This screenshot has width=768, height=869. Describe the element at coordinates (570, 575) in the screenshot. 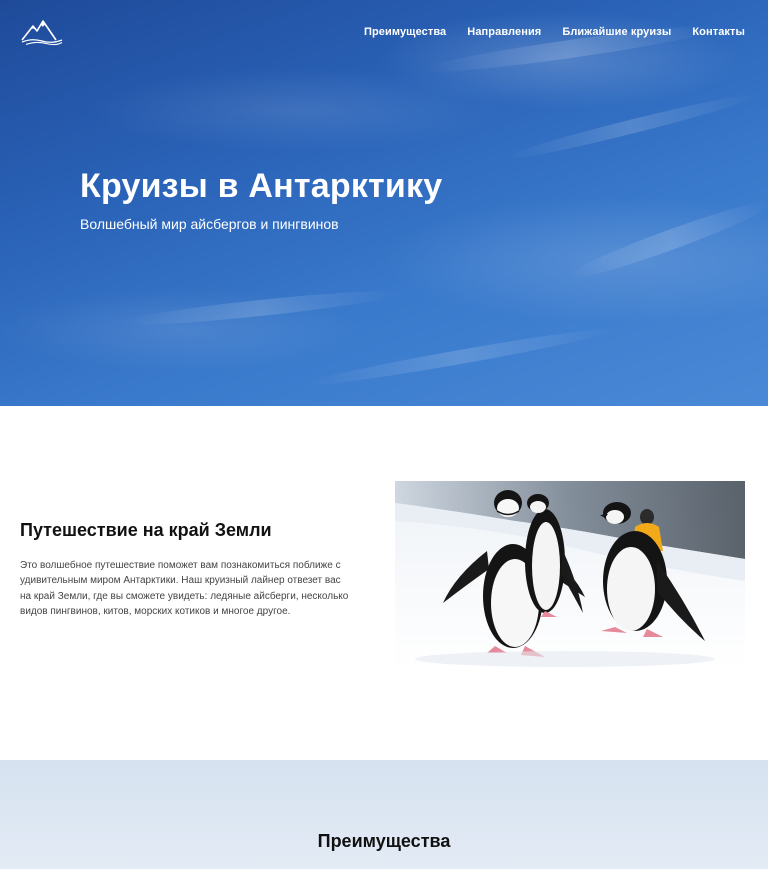

I see `penguins-photo` at that location.